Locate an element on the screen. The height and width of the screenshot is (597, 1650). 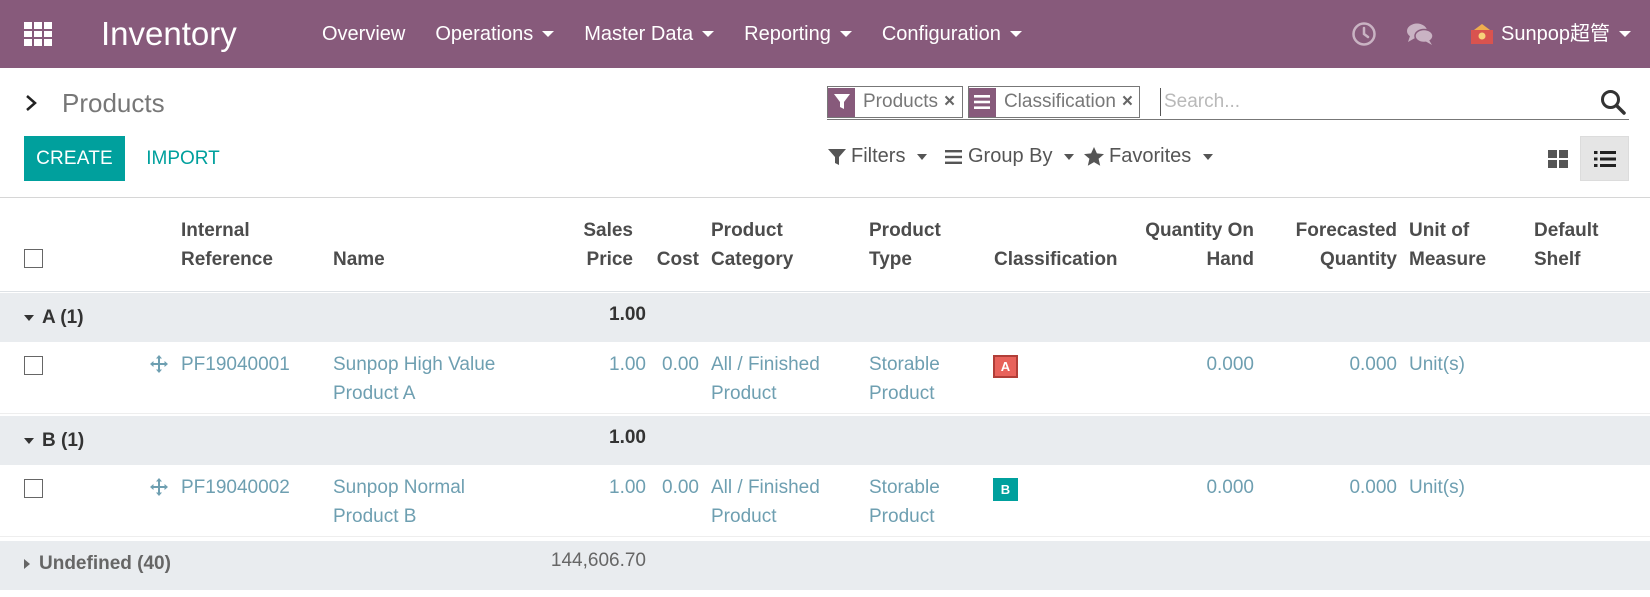
list-view-icon is located at coordinates (1604, 158).